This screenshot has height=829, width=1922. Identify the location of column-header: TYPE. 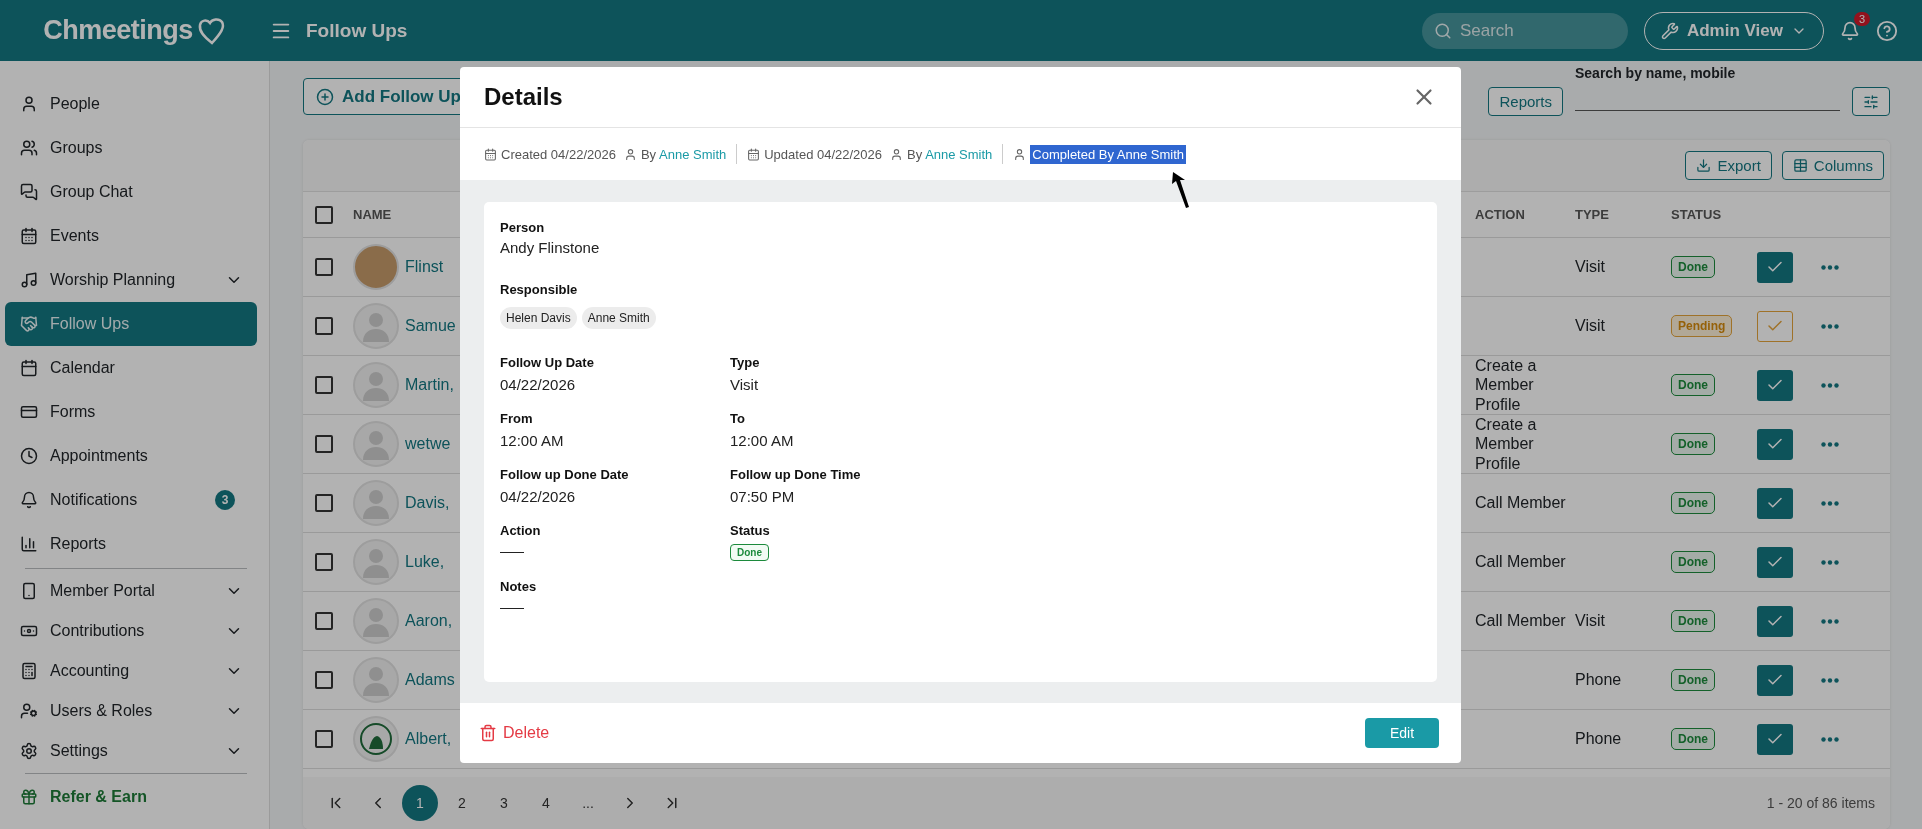
(1592, 214).